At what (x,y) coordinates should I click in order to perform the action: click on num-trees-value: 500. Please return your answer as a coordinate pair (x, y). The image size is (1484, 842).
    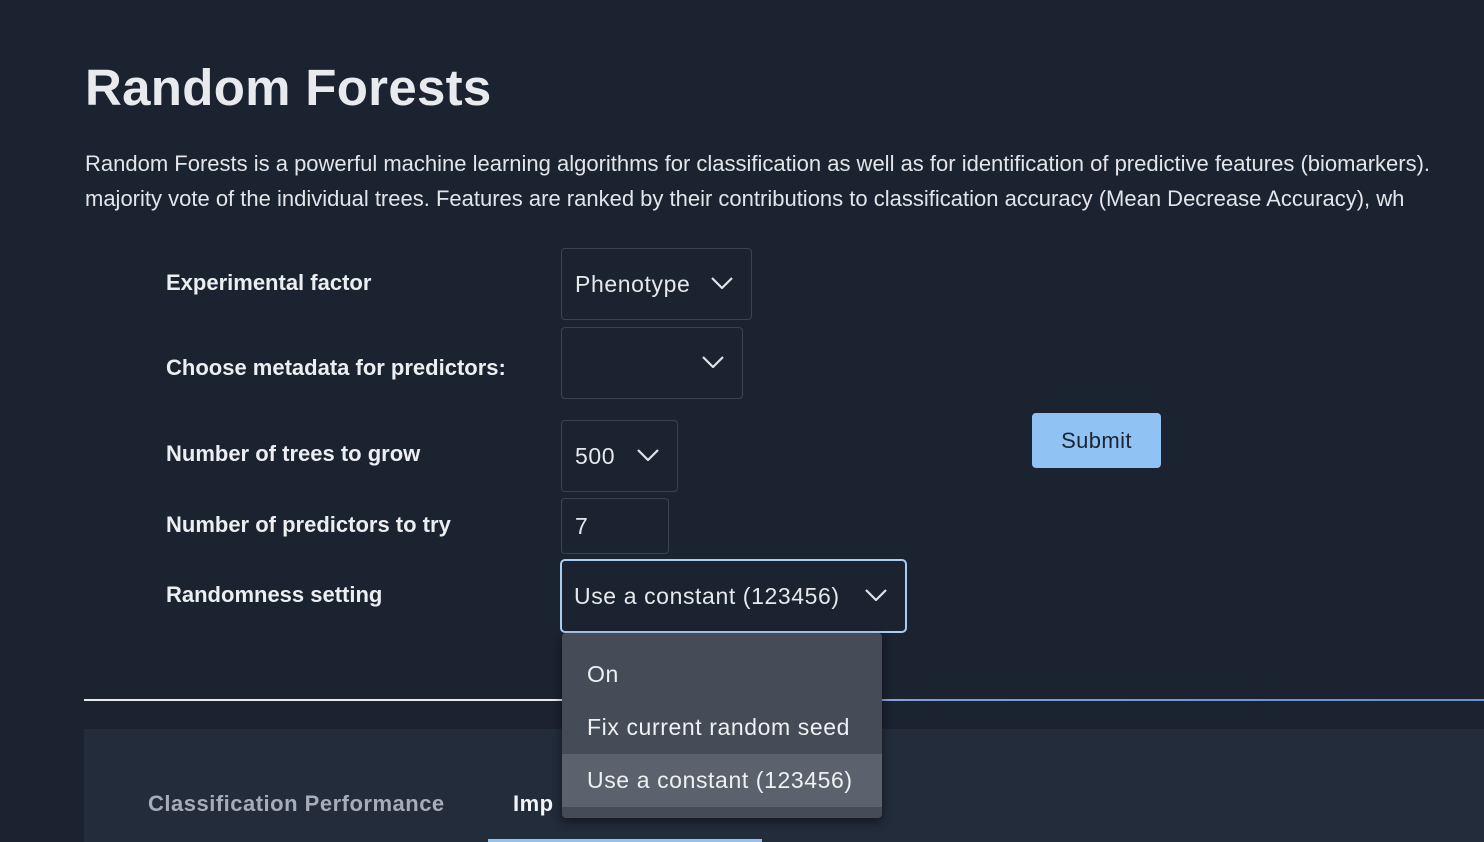
    Looking at the image, I should click on (595, 455).